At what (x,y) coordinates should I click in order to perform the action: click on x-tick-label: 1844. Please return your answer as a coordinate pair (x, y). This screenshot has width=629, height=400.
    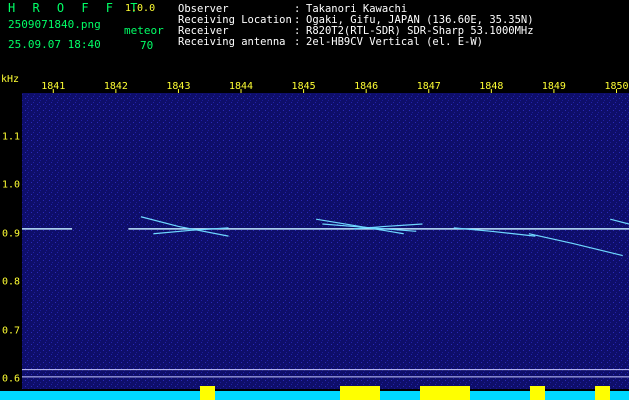
    Looking at the image, I should click on (241, 86).